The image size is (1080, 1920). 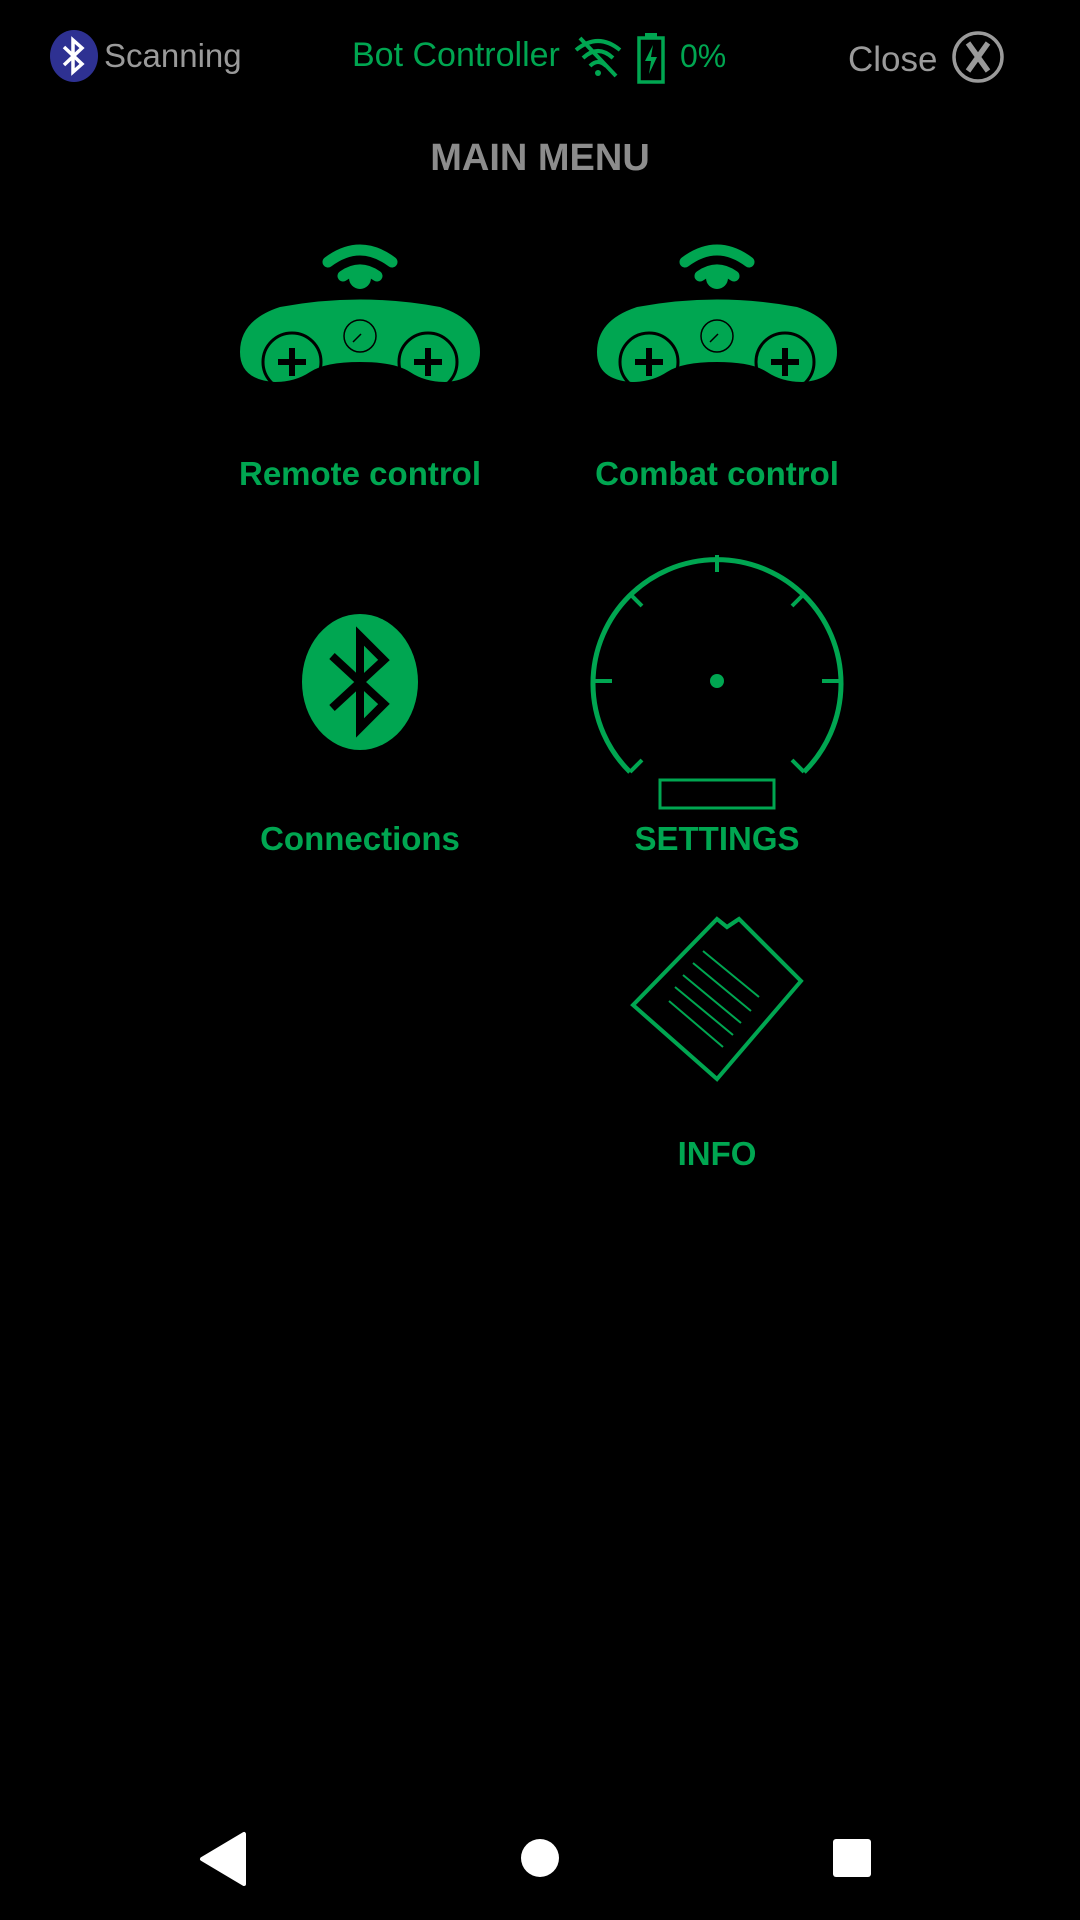 I want to click on recents-square-icon, so click(x=852, y=1858).